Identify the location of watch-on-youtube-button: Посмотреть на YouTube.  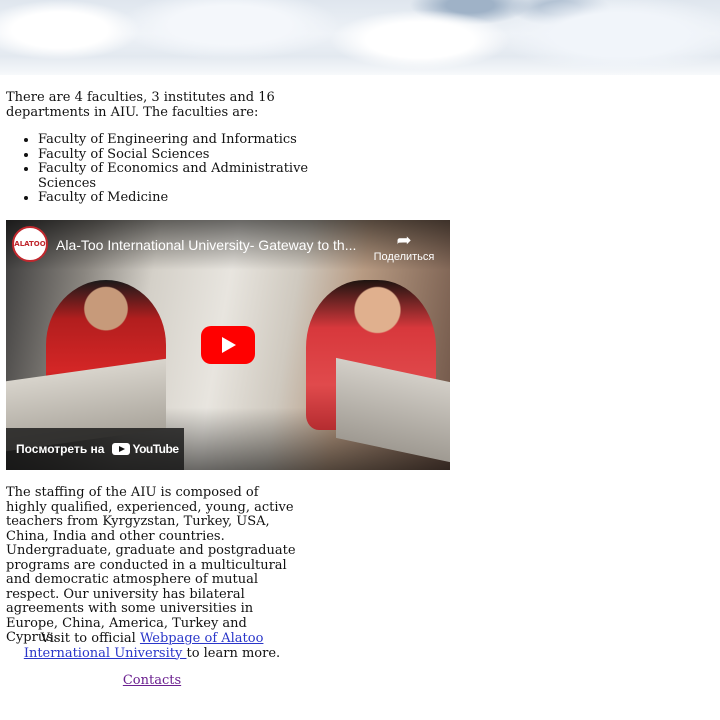
(95, 449).